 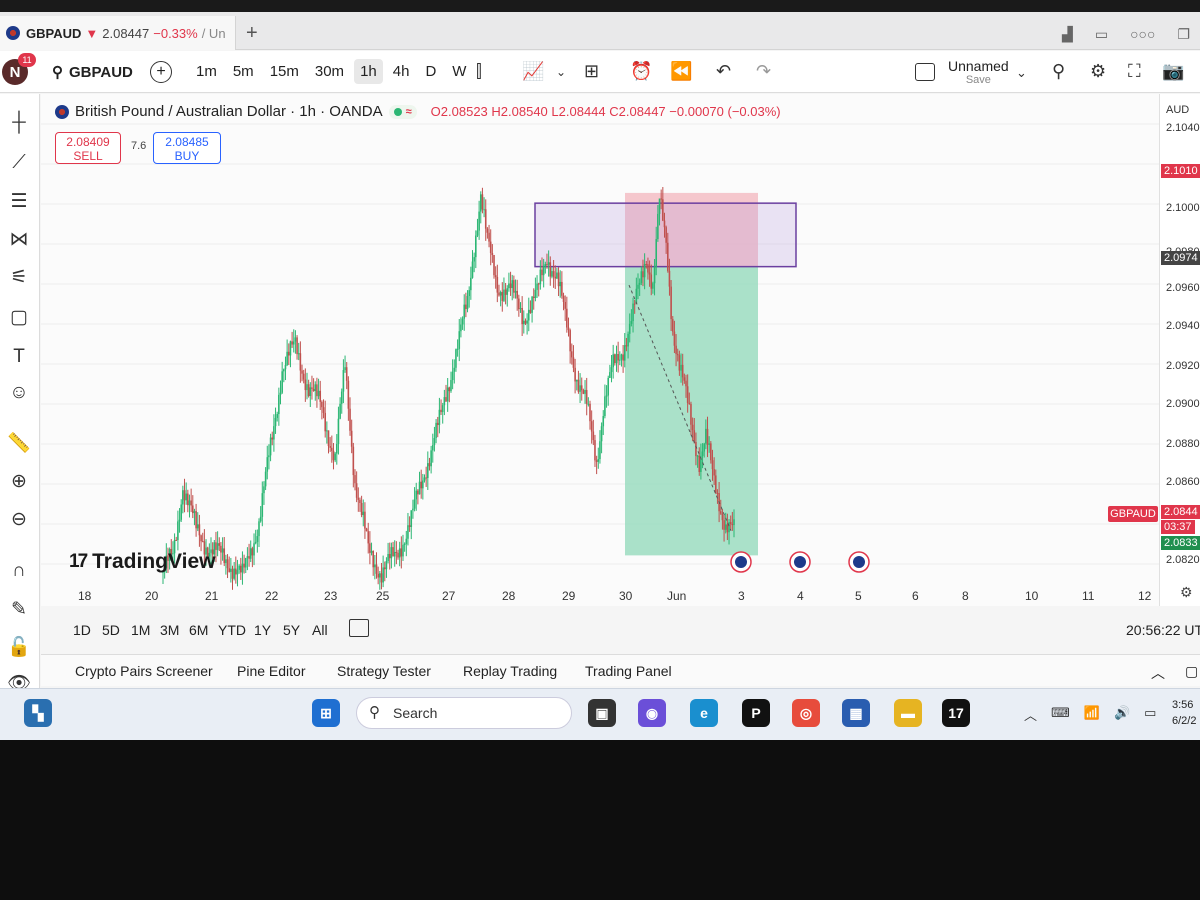 I want to click on tradingview-logo: 17 TradingView, so click(x=142, y=562).